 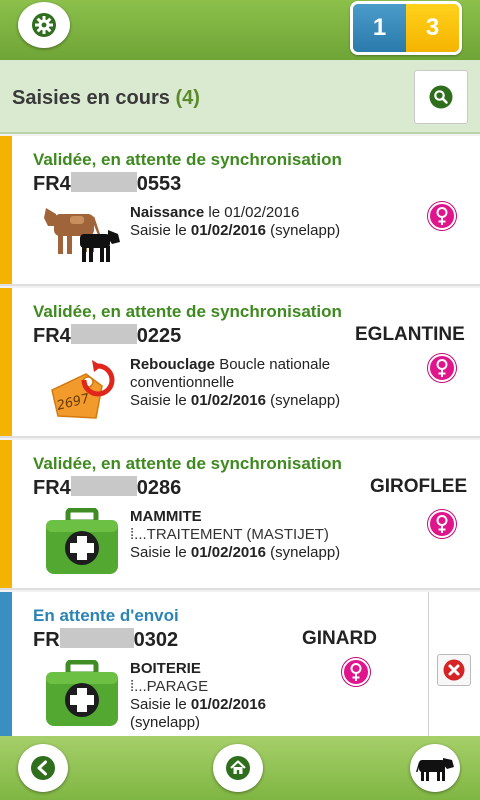 I want to click on search-button, so click(x=441, y=97).